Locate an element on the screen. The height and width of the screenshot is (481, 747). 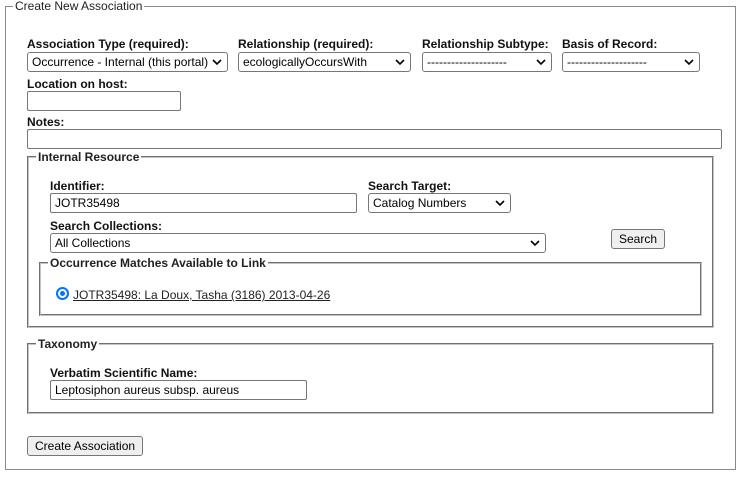
create-association-legend: Create New Association is located at coordinates (79, 6).